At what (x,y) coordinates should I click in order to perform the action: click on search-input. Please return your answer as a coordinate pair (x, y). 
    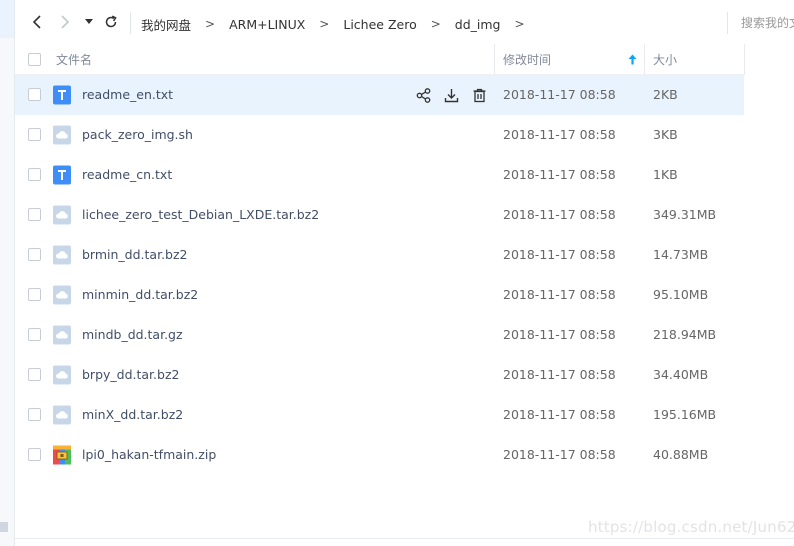
    Looking at the image, I should click on (767, 23).